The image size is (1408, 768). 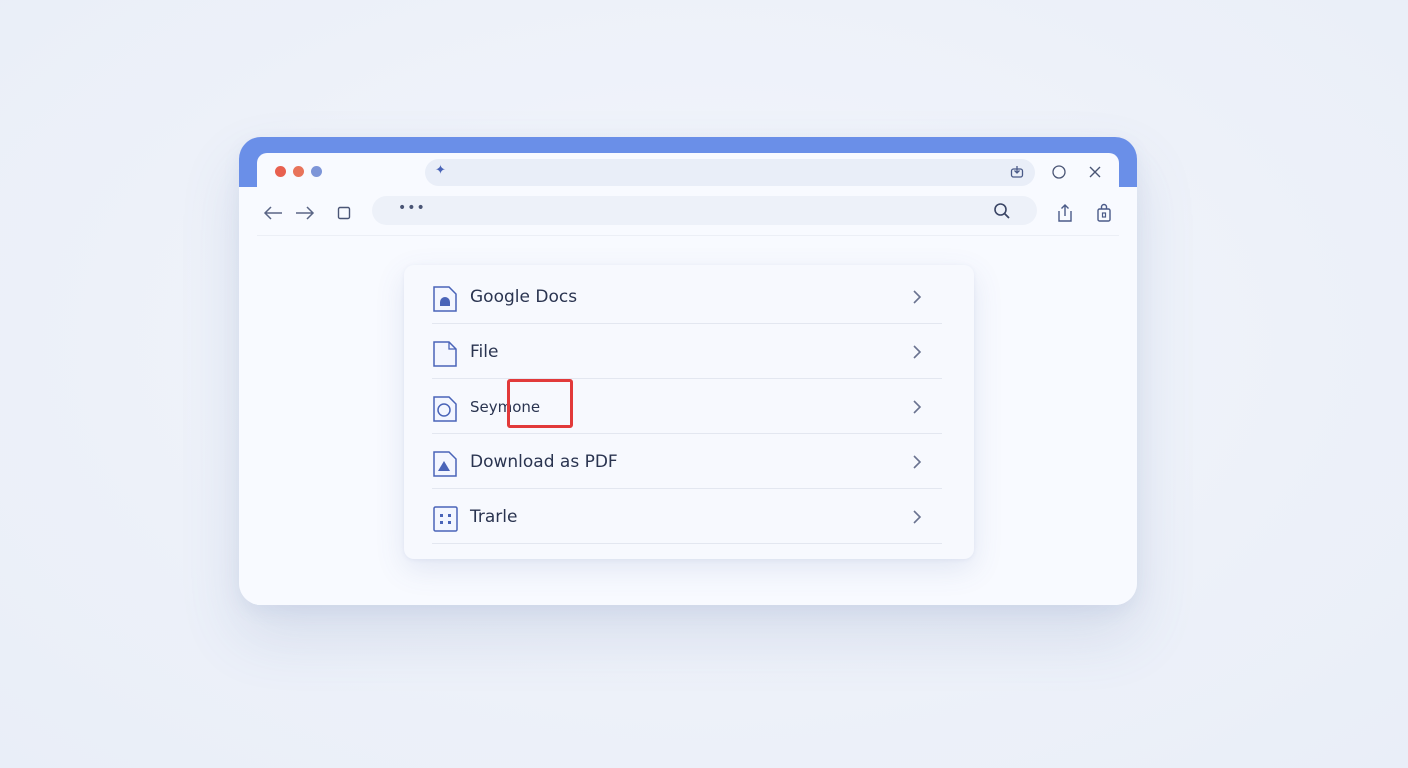 I want to click on bag-icon, so click(x=1104, y=213).